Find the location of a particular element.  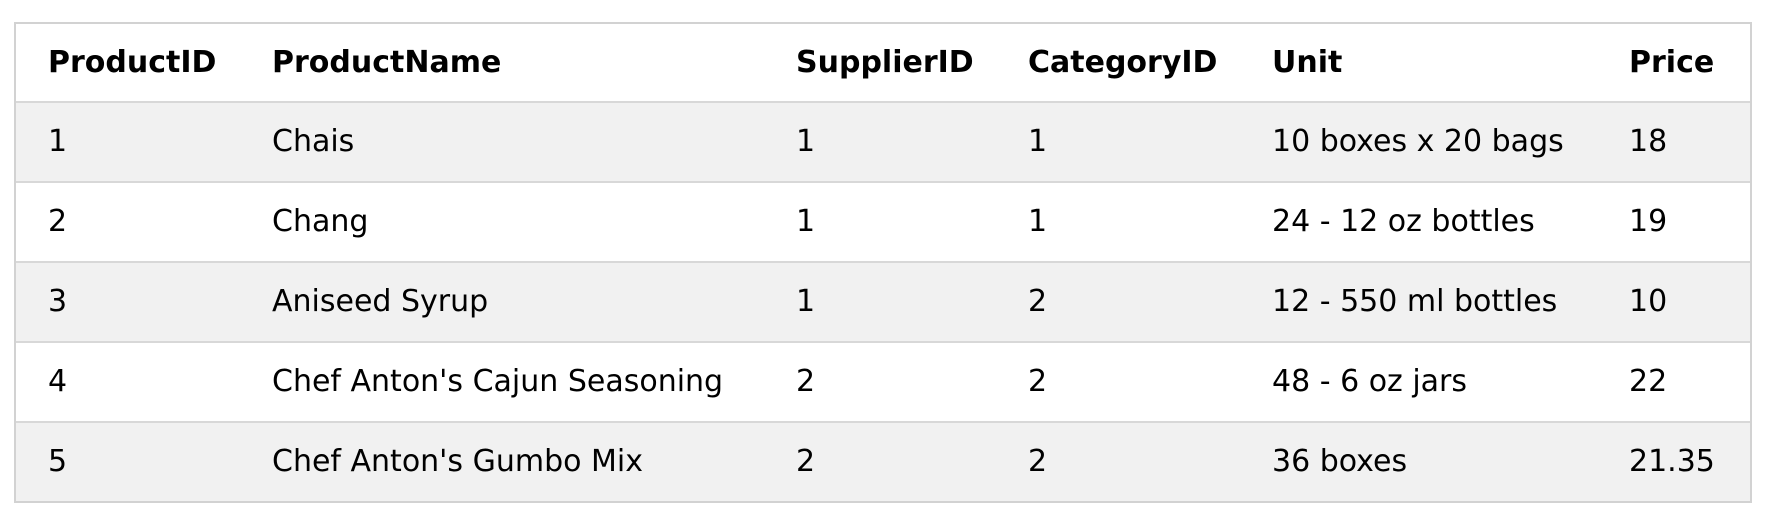

header-unit: Unit is located at coordinates (1307, 62).